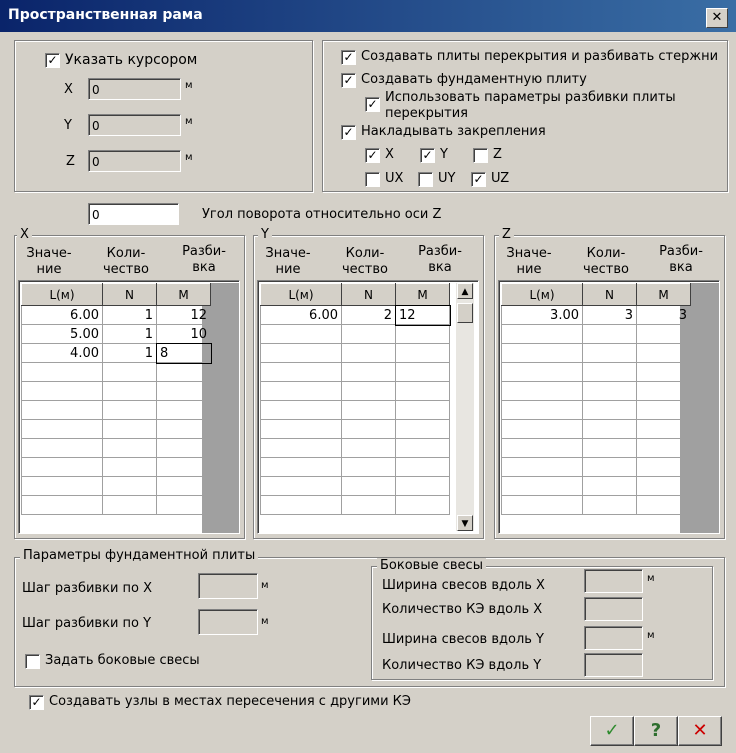 Image resolution: width=736 pixels, height=753 pixels. I want to click on dof-y-checkbox: ✓, so click(427, 155).